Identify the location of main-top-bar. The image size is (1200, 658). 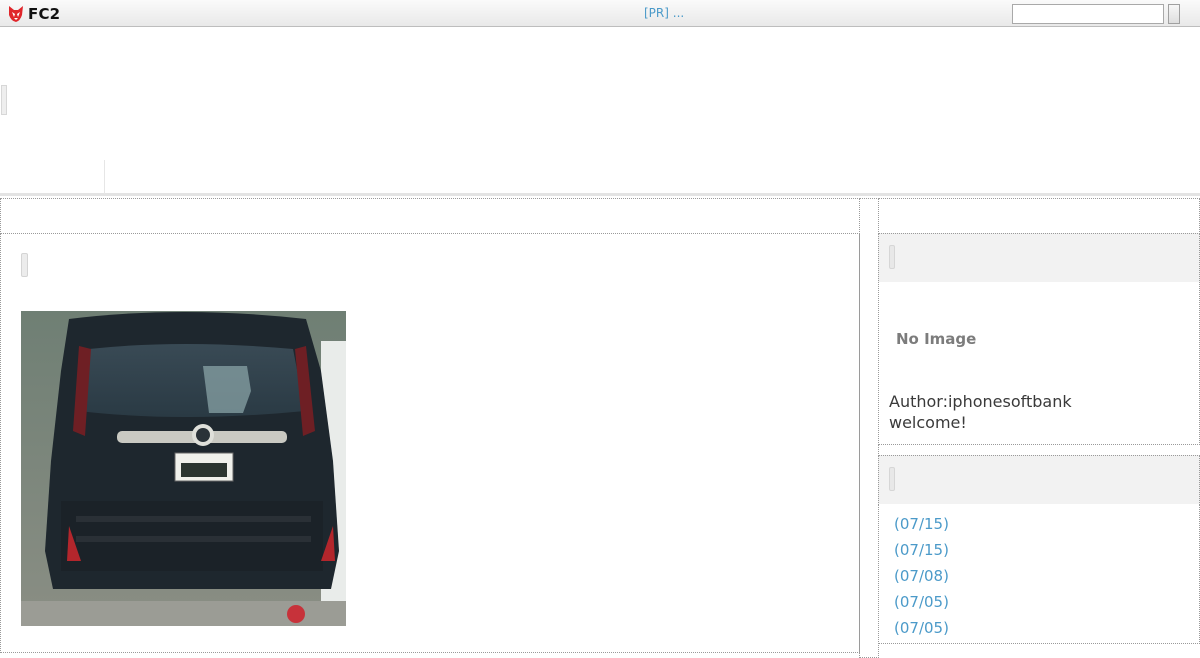
(430, 216).